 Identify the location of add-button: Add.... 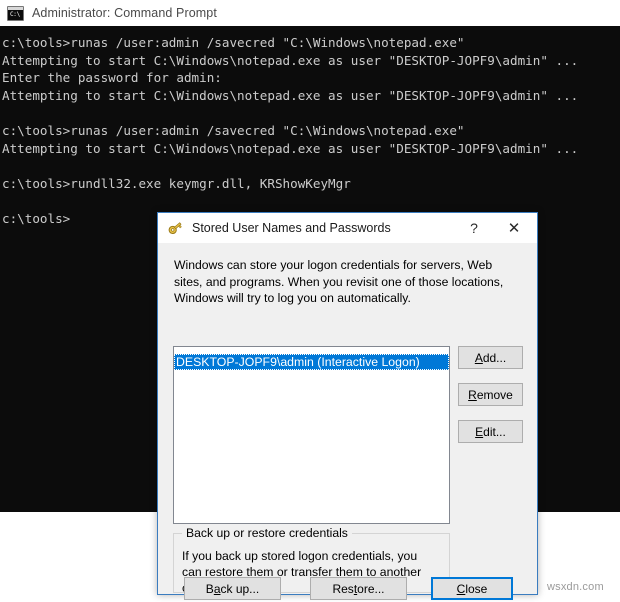
(490, 357).